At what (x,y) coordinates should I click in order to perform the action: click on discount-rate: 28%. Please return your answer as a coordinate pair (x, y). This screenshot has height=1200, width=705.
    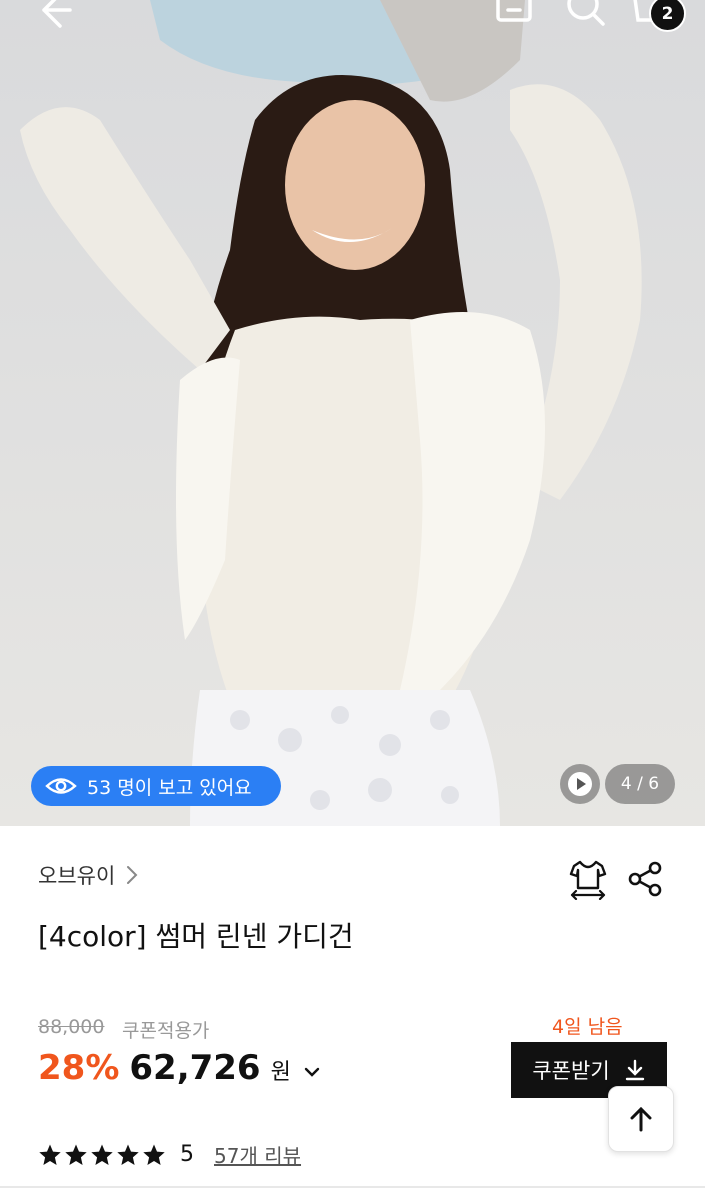
    Looking at the image, I should click on (79, 1068).